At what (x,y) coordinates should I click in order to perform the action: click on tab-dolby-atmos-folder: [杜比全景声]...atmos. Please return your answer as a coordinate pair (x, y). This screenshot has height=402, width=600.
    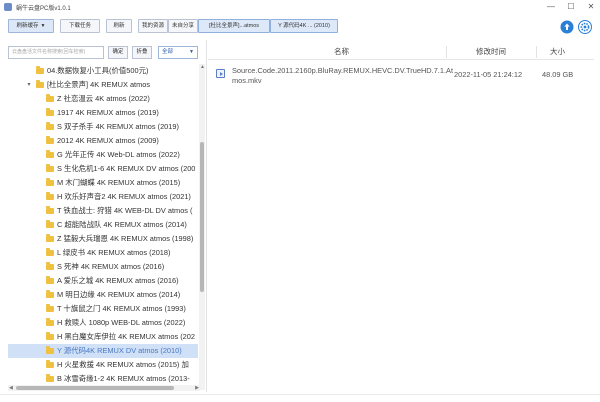
    Looking at the image, I should click on (234, 26).